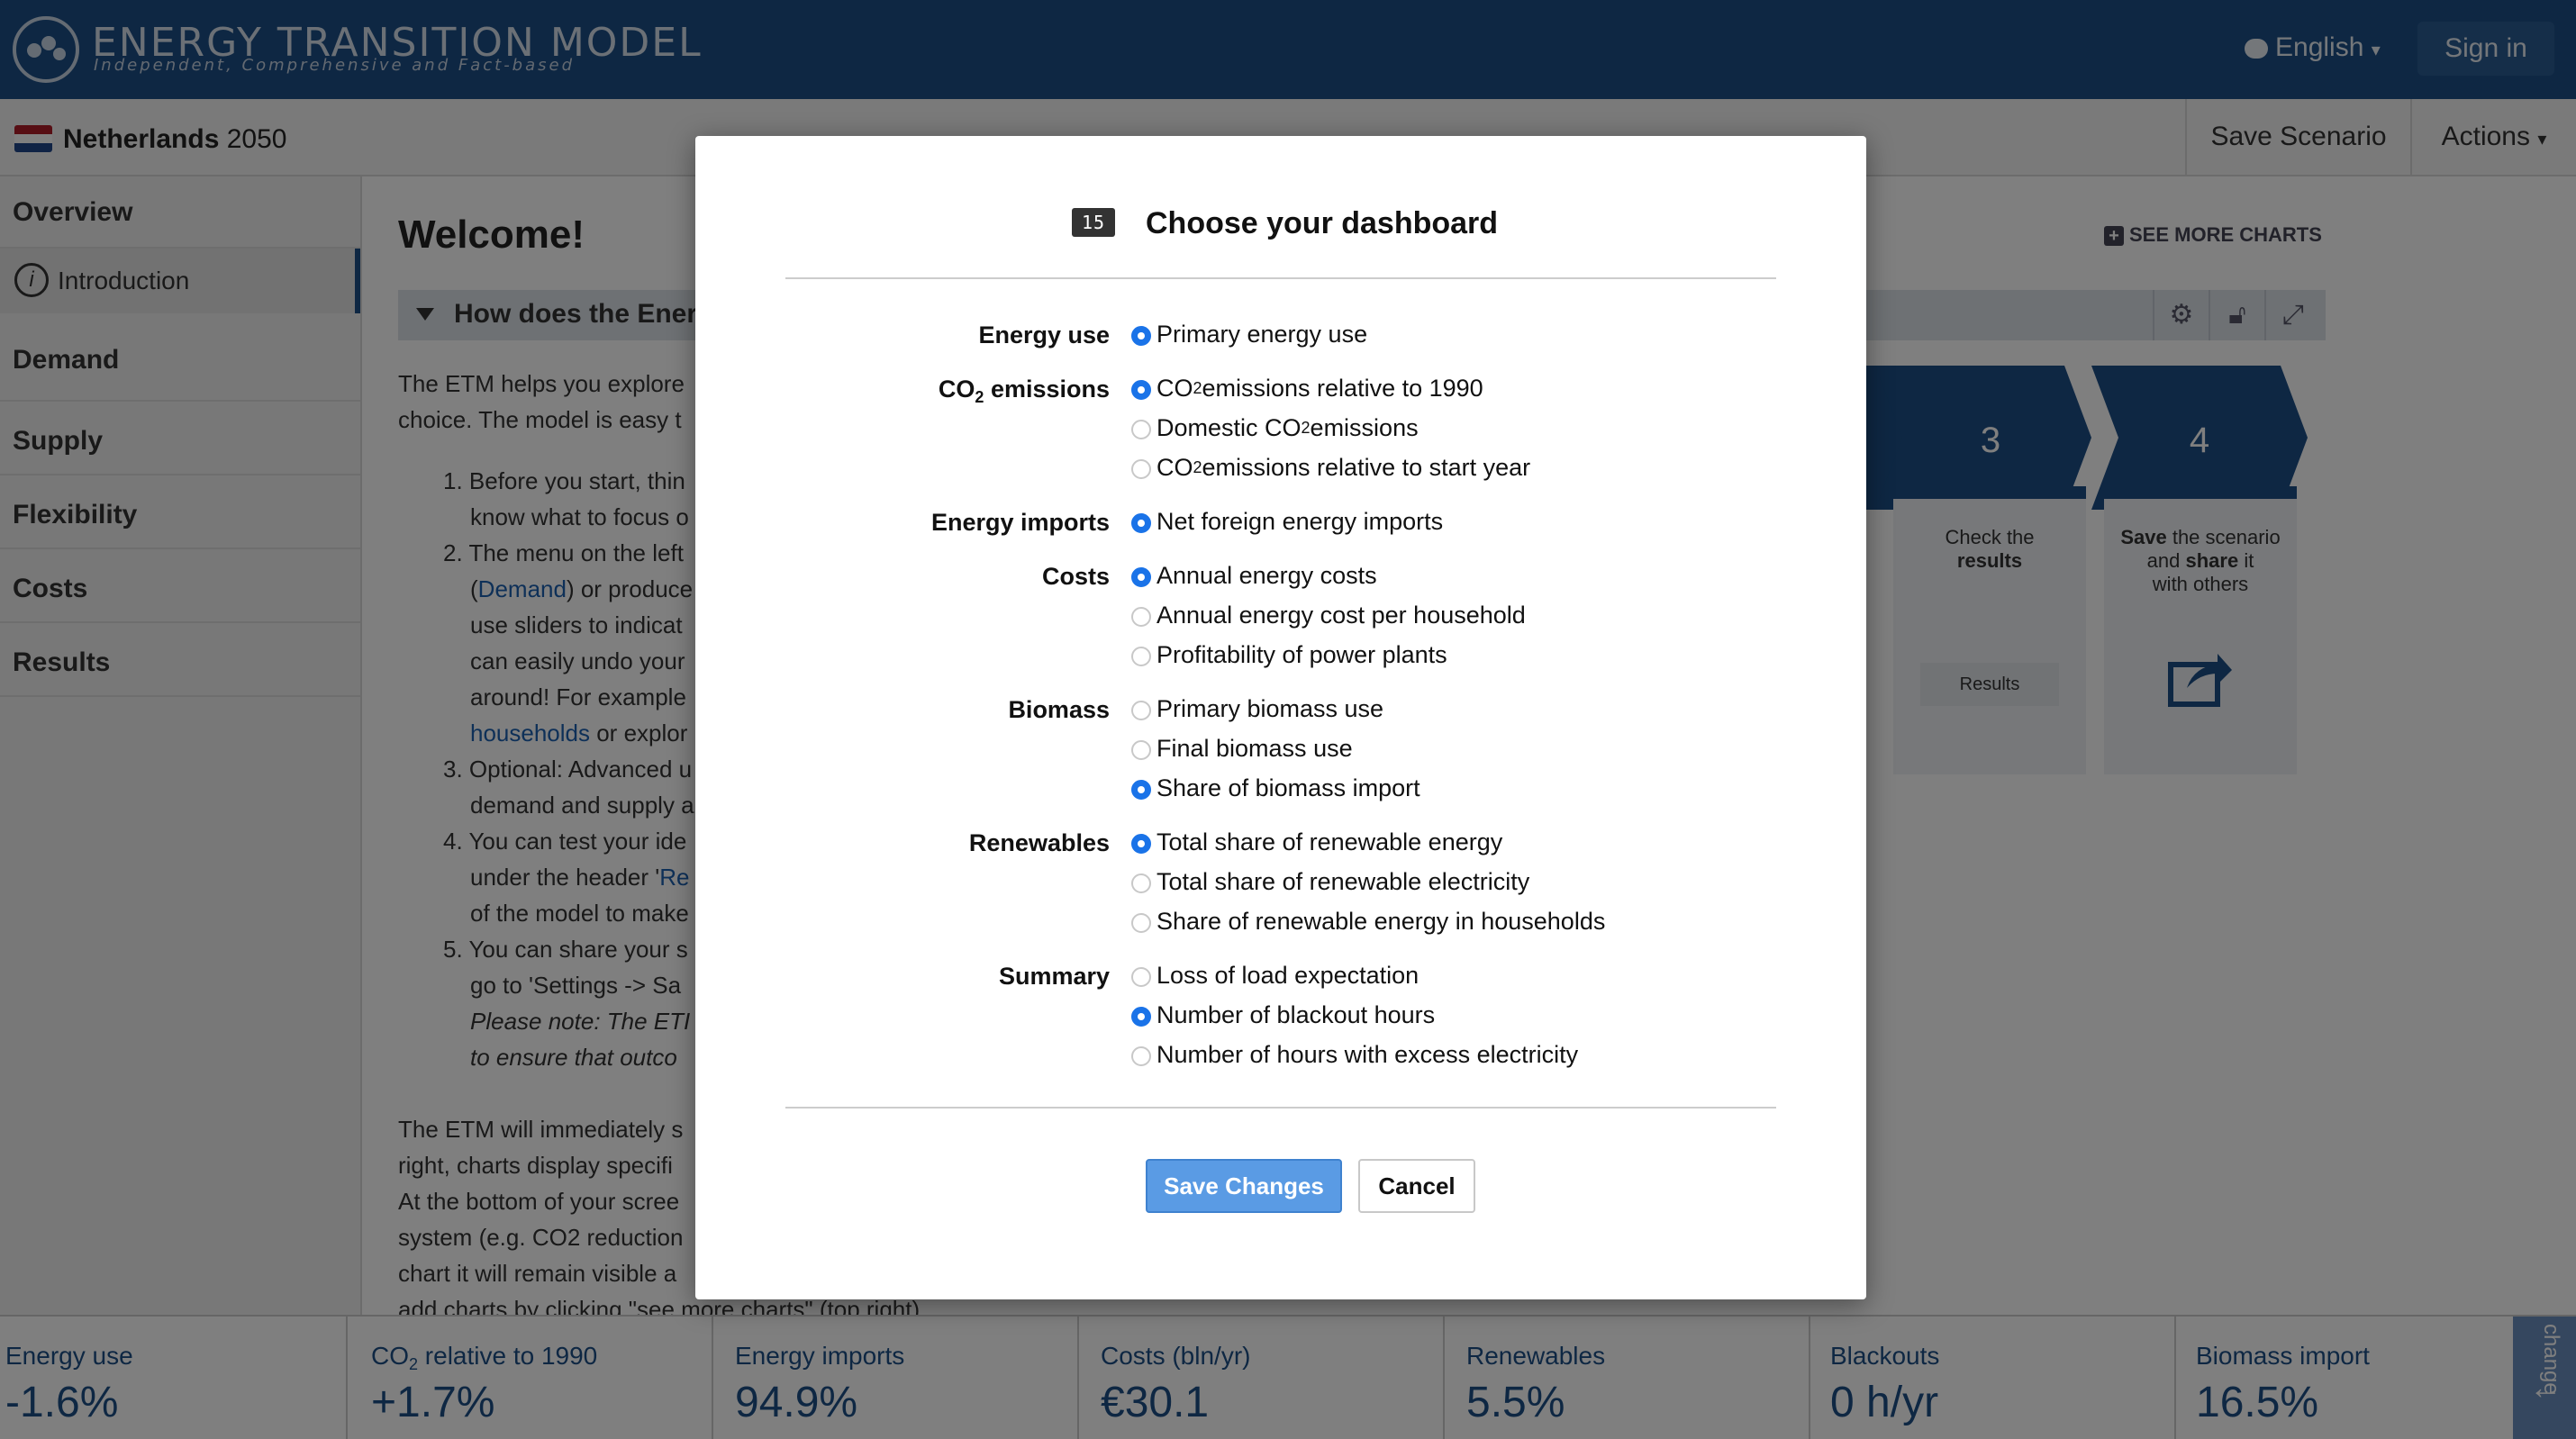  I want to click on co2-text: emissions, so click(1047, 389).